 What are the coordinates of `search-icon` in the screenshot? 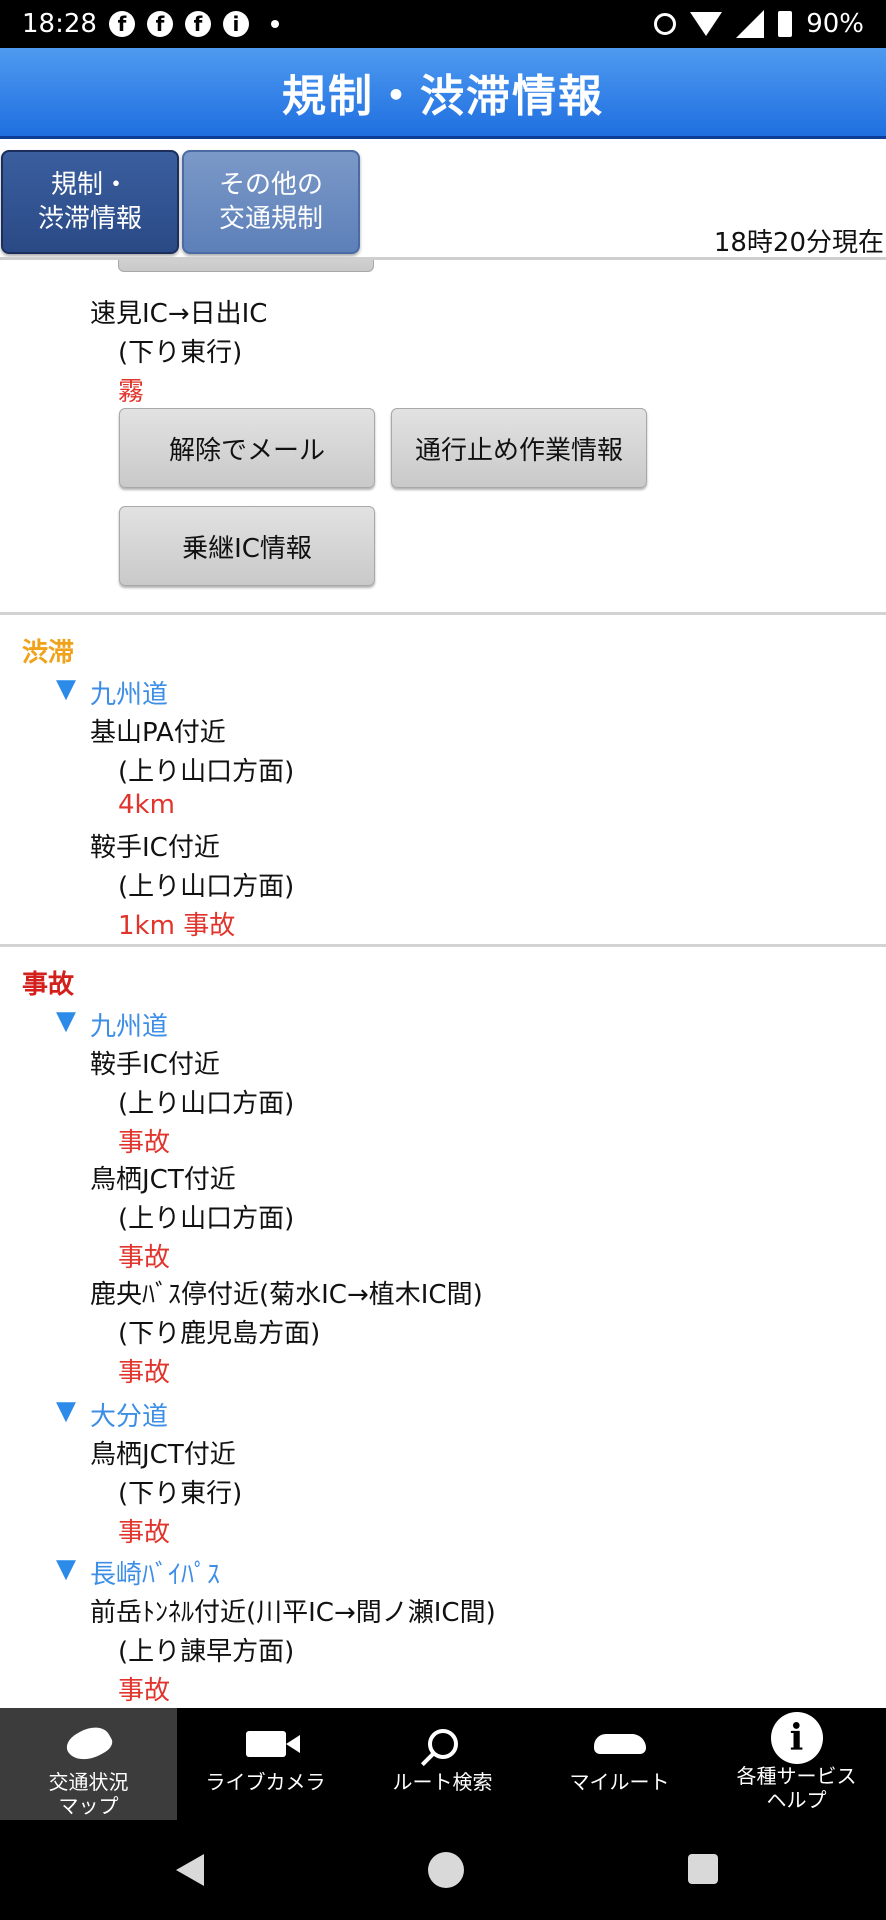 It's located at (442, 1744).